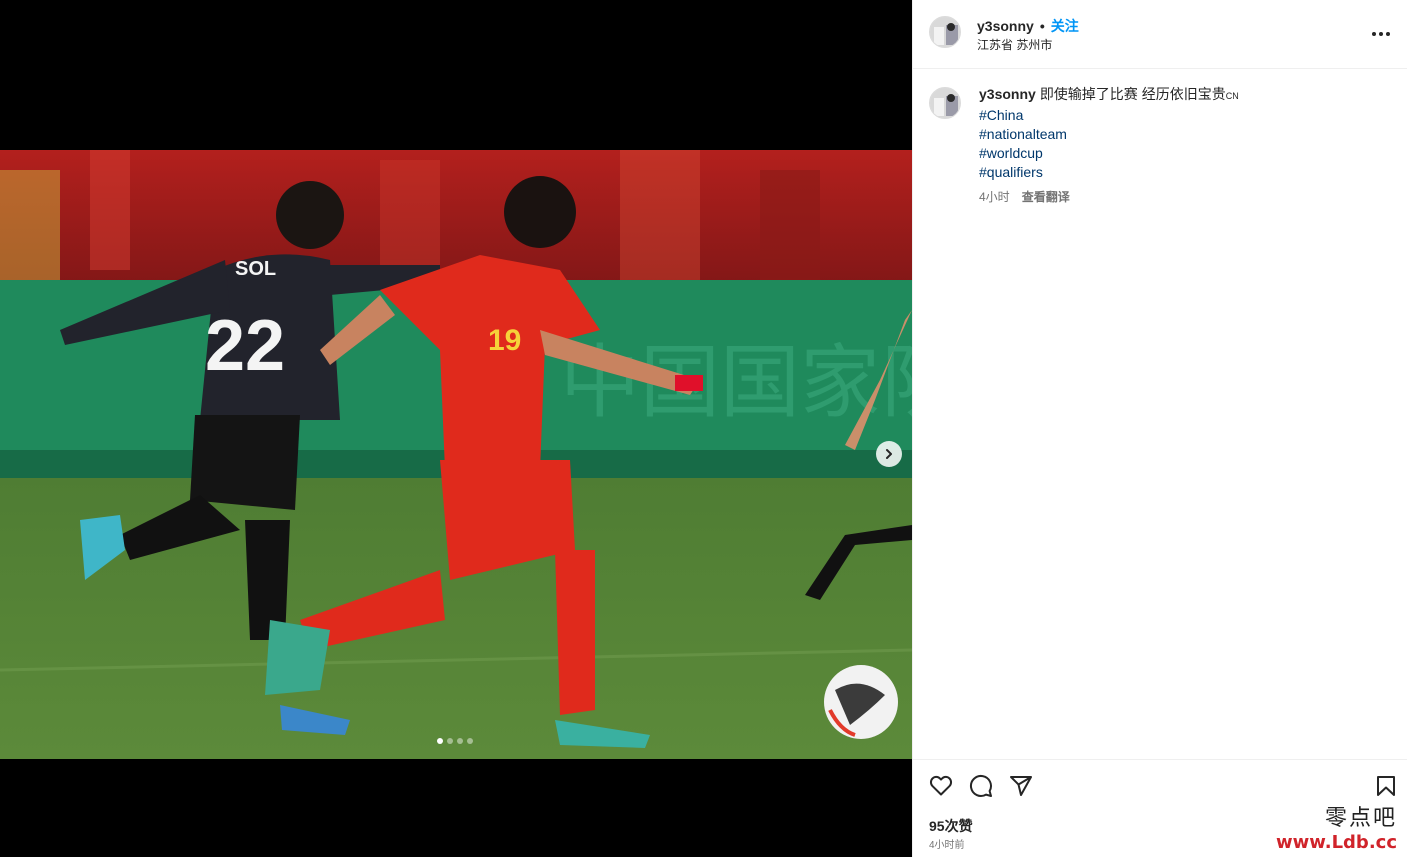 The height and width of the screenshot is (857, 1407). What do you see at coordinates (1065, 26) in the screenshot?
I see `follow-button: 关注` at bounding box center [1065, 26].